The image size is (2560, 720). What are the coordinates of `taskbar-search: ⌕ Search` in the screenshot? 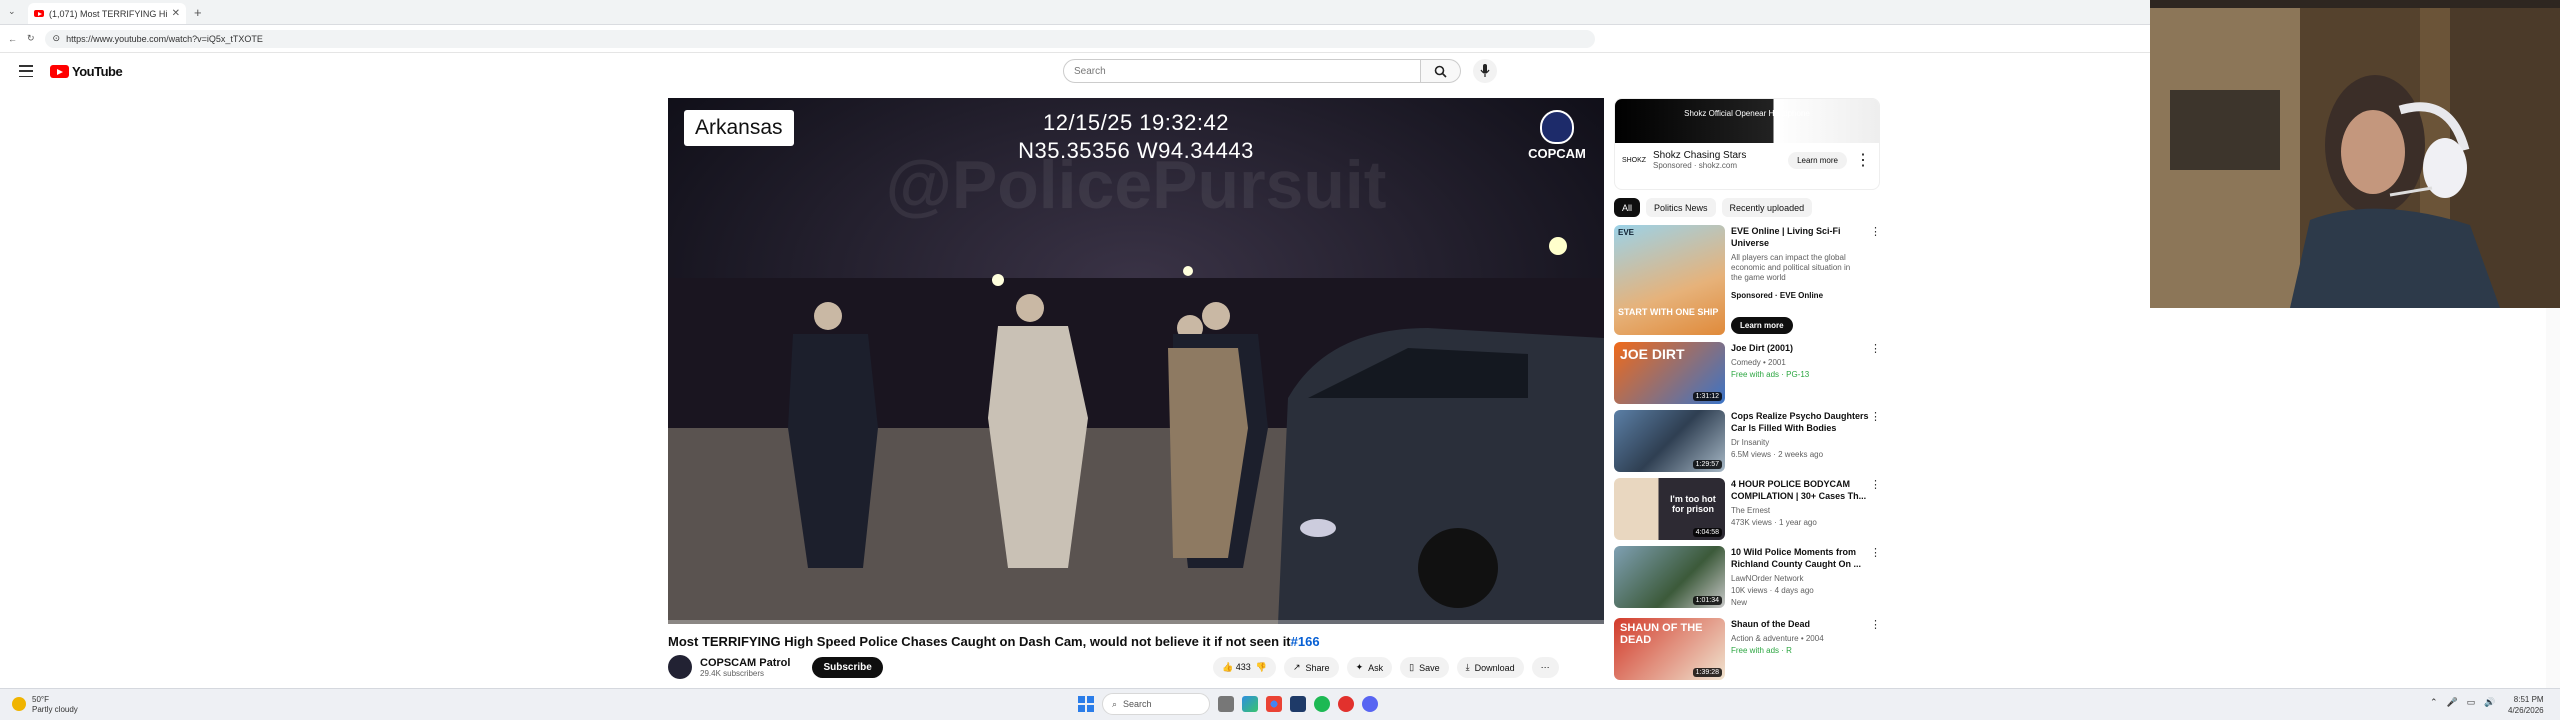 It's located at (1156, 704).